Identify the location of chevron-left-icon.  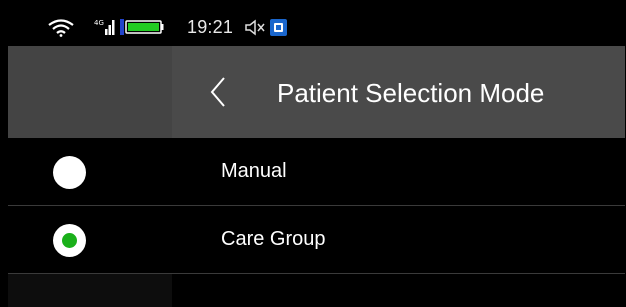
(219, 92).